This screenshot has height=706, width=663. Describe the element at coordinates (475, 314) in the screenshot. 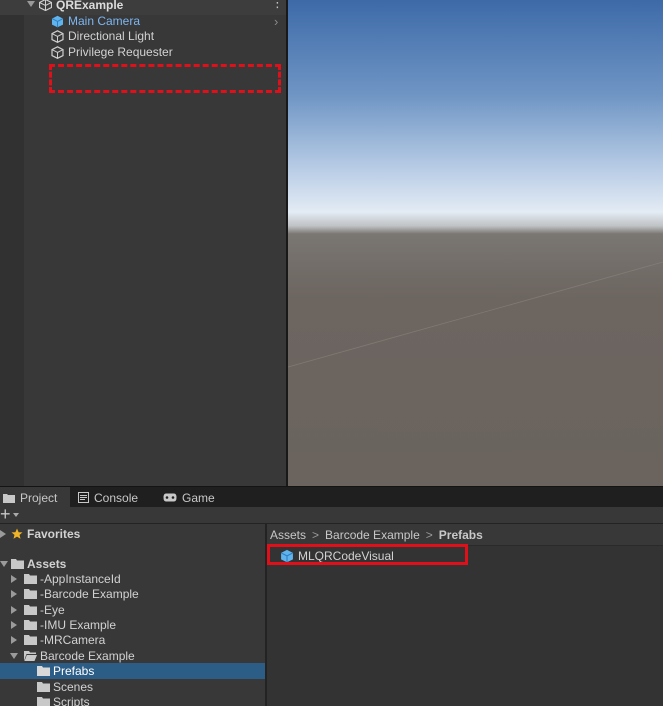

I see `ground-grid-line` at that location.